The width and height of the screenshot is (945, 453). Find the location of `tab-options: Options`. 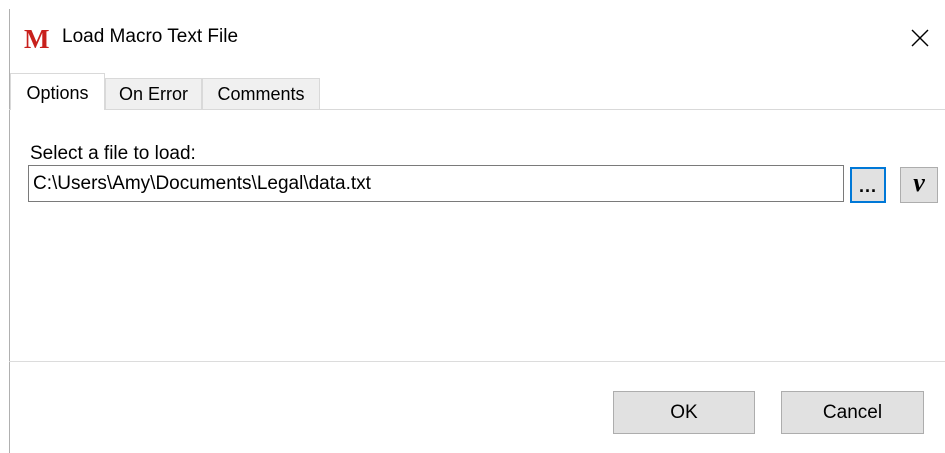

tab-options: Options is located at coordinates (57, 91).